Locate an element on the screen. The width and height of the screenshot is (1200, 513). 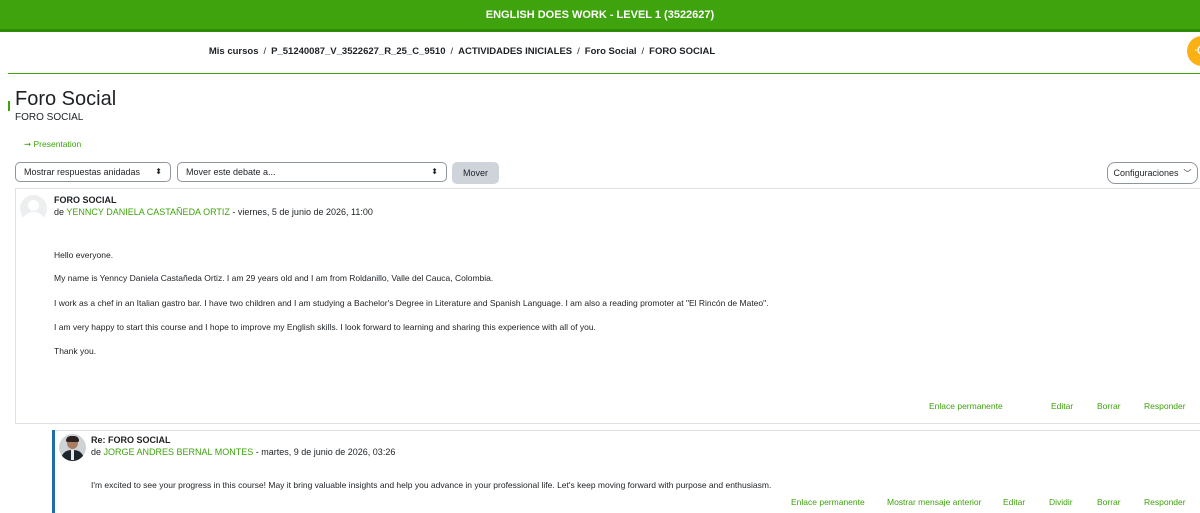
course-title: ENGLISH DOES WORK - LEVEL 1 (3522627) is located at coordinates (600, 14).